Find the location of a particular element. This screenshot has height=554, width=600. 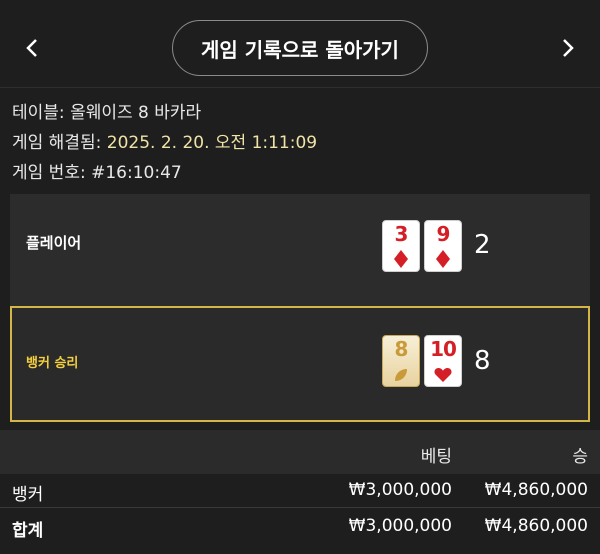

chevron-right-icon is located at coordinates (568, 48).